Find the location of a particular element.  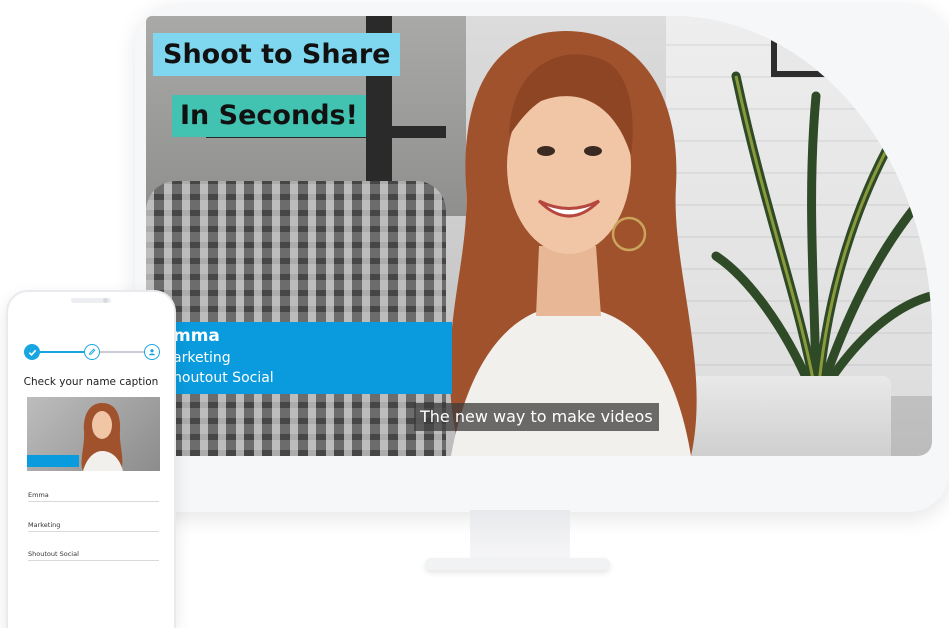

progress-stepper is located at coordinates (92, 353).